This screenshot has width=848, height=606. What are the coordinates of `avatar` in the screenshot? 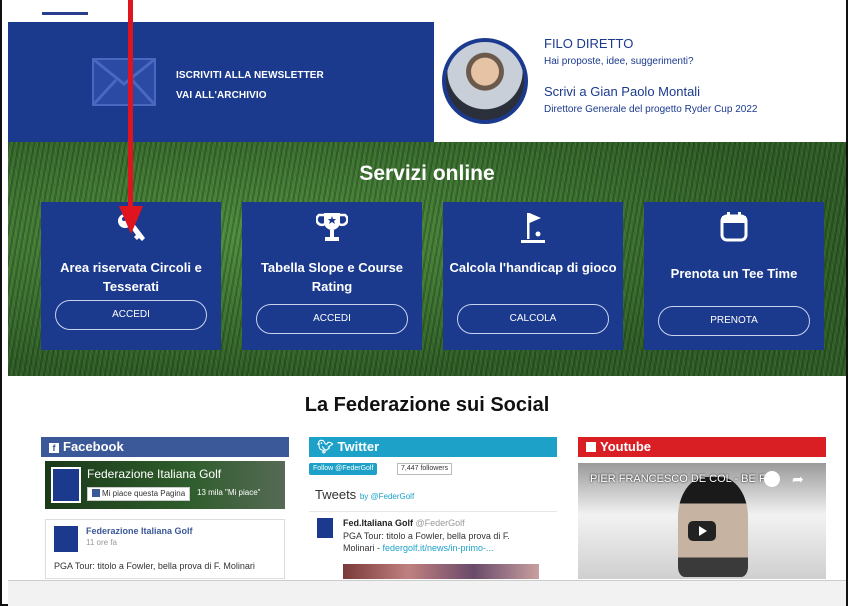 It's located at (485, 81).